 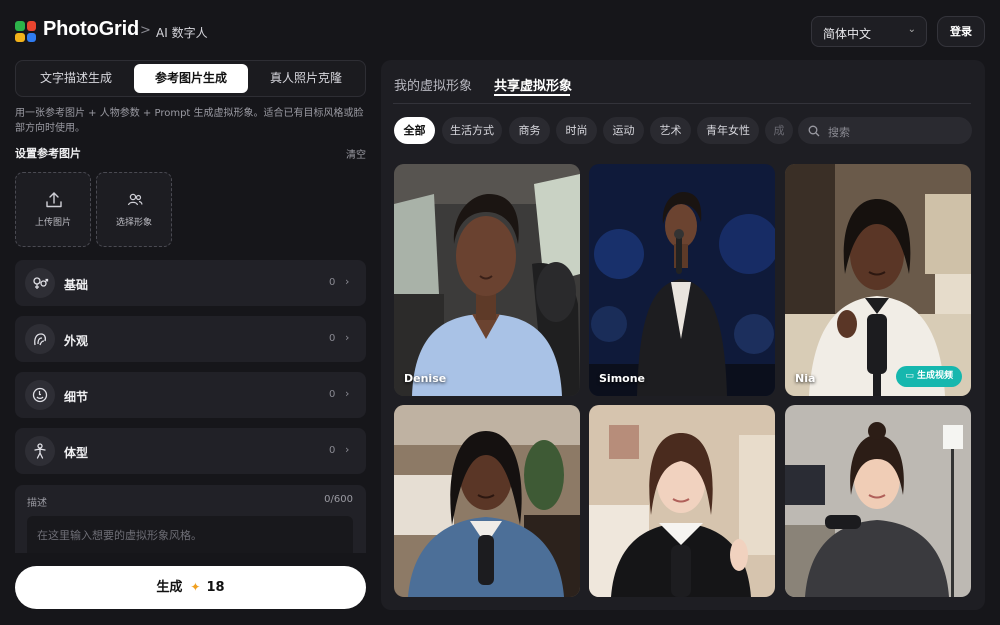 What do you see at coordinates (885, 130) in the screenshot?
I see `search-input: 搜索` at bounding box center [885, 130].